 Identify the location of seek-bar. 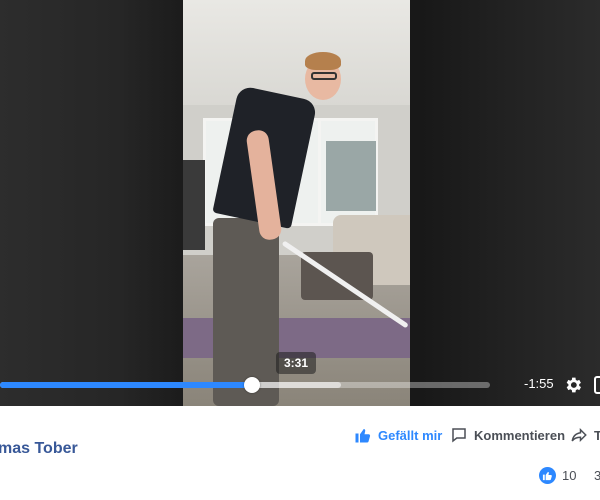
(245, 385).